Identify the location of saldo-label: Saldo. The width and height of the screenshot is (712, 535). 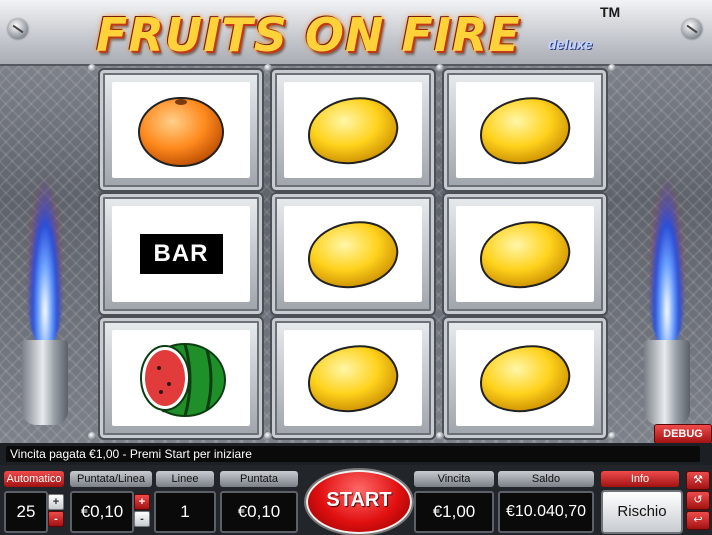
(546, 479).